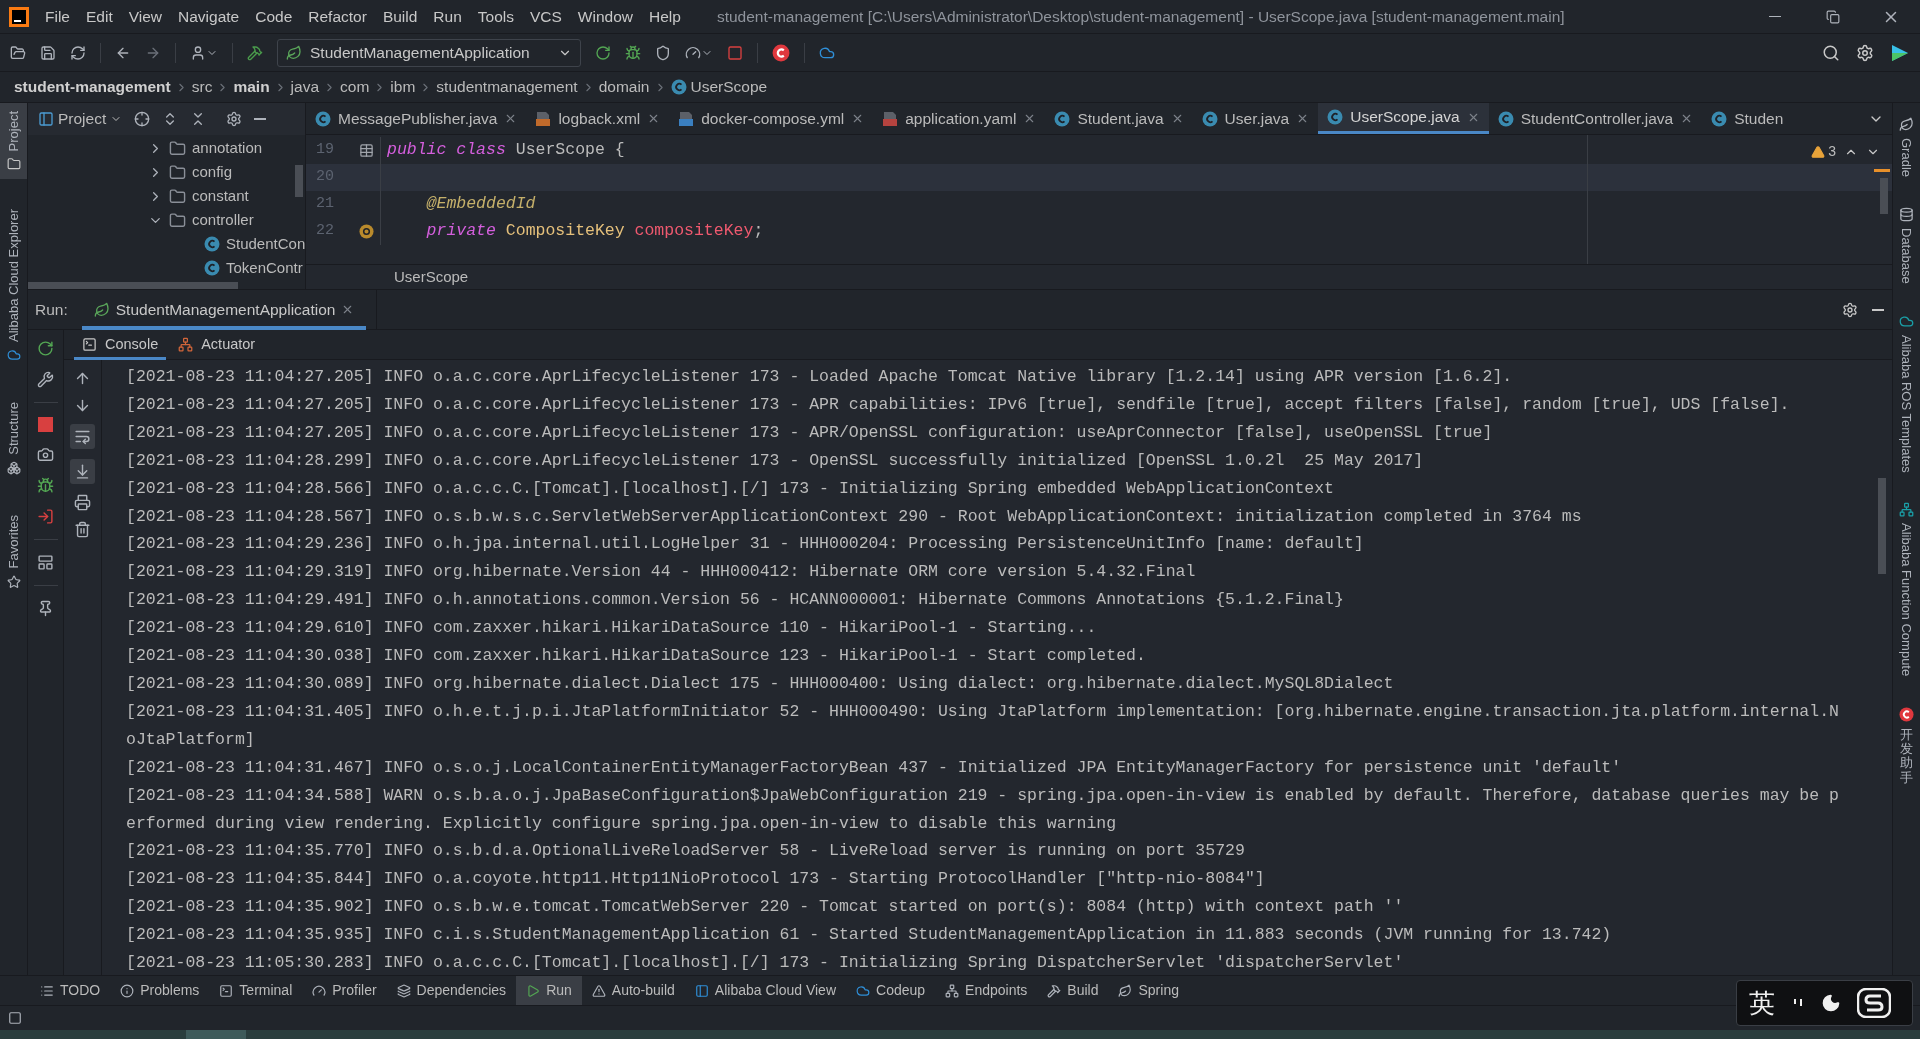 Image resolution: width=1920 pixels, height=1039 pixels. Describe the element at coordinates (771, 118) in the screenshot. I see `editor-tab: docker-compose.yml` at that location.